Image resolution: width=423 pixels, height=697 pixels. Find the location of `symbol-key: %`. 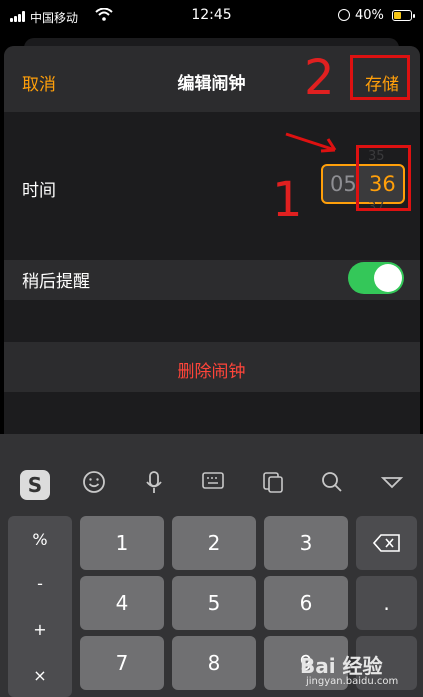

symbol-key: % is located at coordinates (40, 539).